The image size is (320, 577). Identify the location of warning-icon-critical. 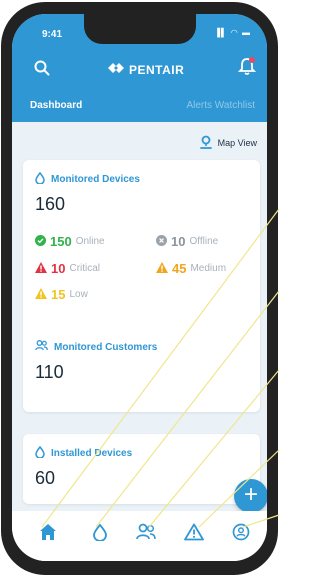
(41, 268).